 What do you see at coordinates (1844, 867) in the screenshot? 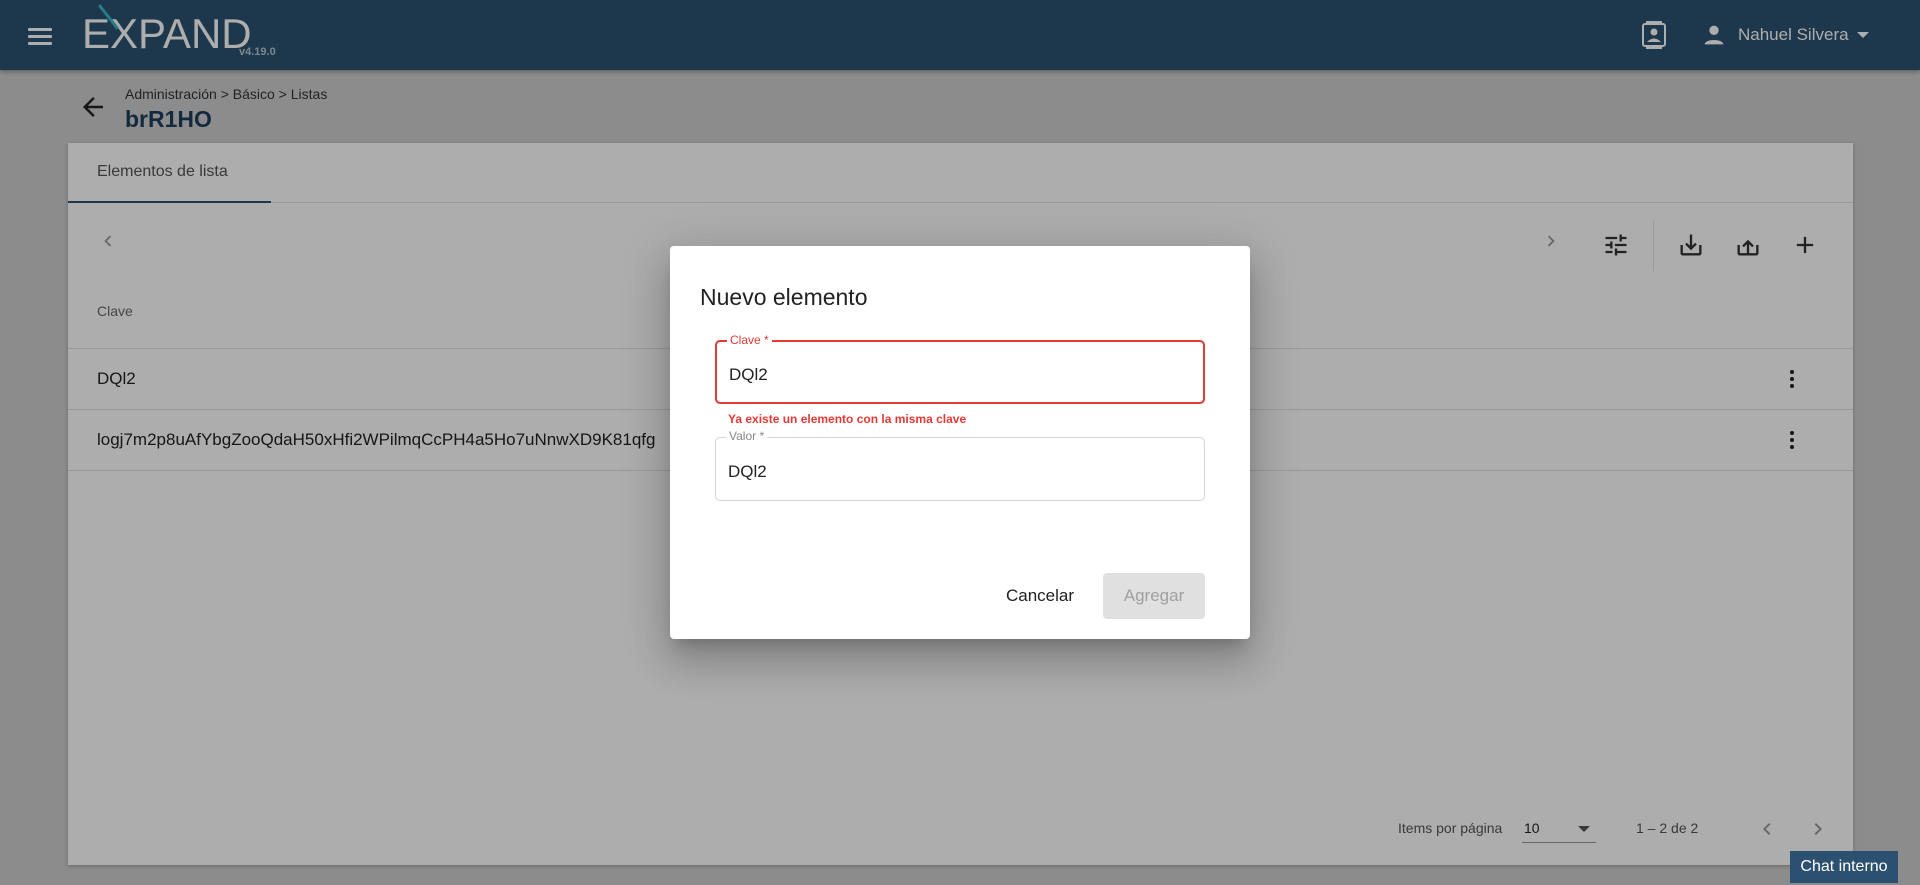
I see `chat-interno-button: Chat interno` at bounding box center [1844, 867].